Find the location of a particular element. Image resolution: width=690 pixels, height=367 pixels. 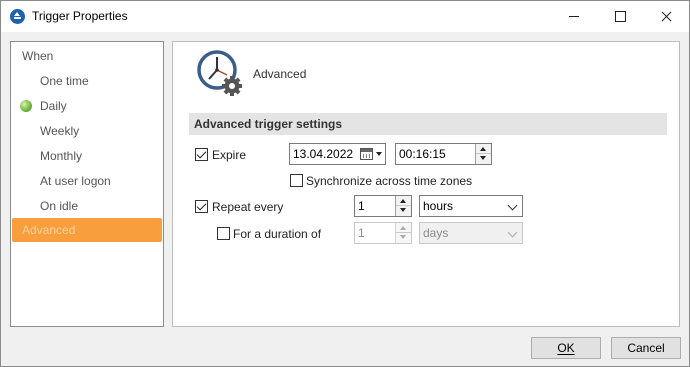

sidebar-item-at-user-logon: At user logon is located at coordinates (87, 181).